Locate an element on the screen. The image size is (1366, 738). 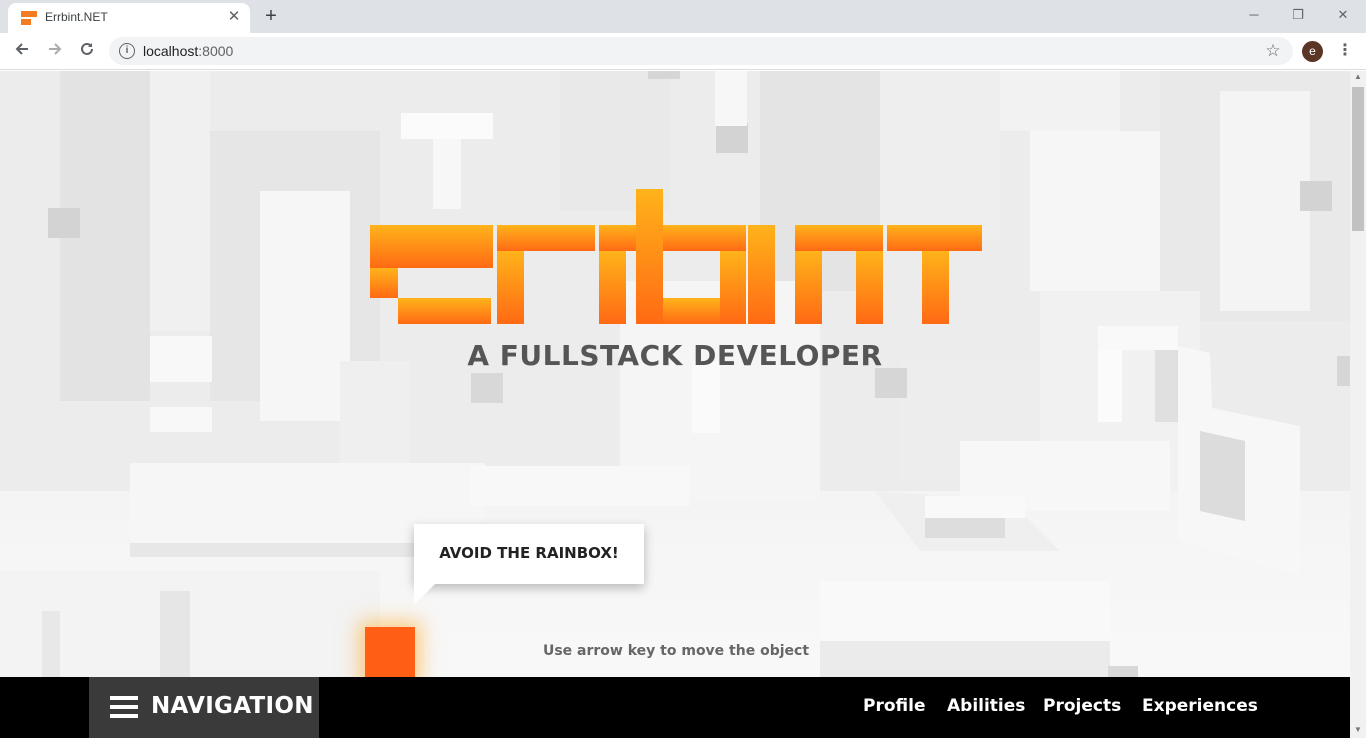
speech-bubble: AVOID THE RAINBOX! is located at coordinates (529, 554).